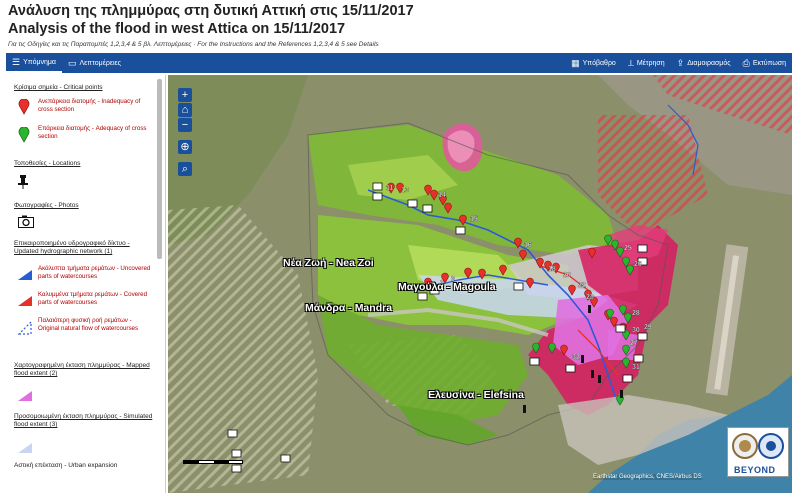 Image resolution: width=800 pixels, height=497 pixels. What do you see at coordinates (476, 395) in the screenshot?
I see `place-label-elefsina: Ελευσίνα - Elefsina` at bounding box center [476, 395].